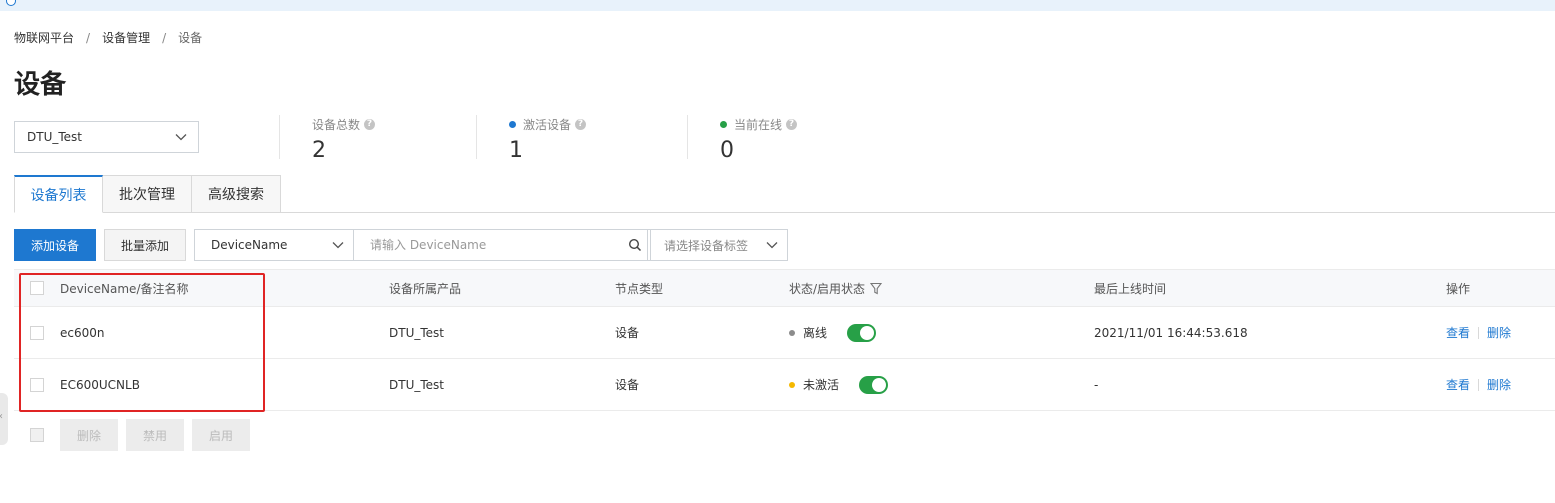 The image size is (1555, 503). I want to click on chevron-left-icon: ‹, so click(1, 416).